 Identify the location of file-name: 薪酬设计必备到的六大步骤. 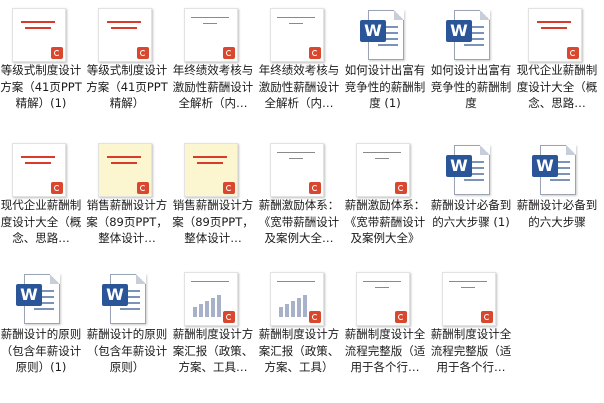
(557, 213).